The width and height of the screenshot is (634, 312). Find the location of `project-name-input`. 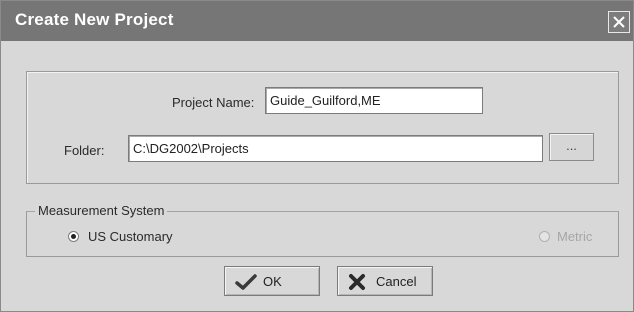

project-name-input is located at coordinates (374, 100).